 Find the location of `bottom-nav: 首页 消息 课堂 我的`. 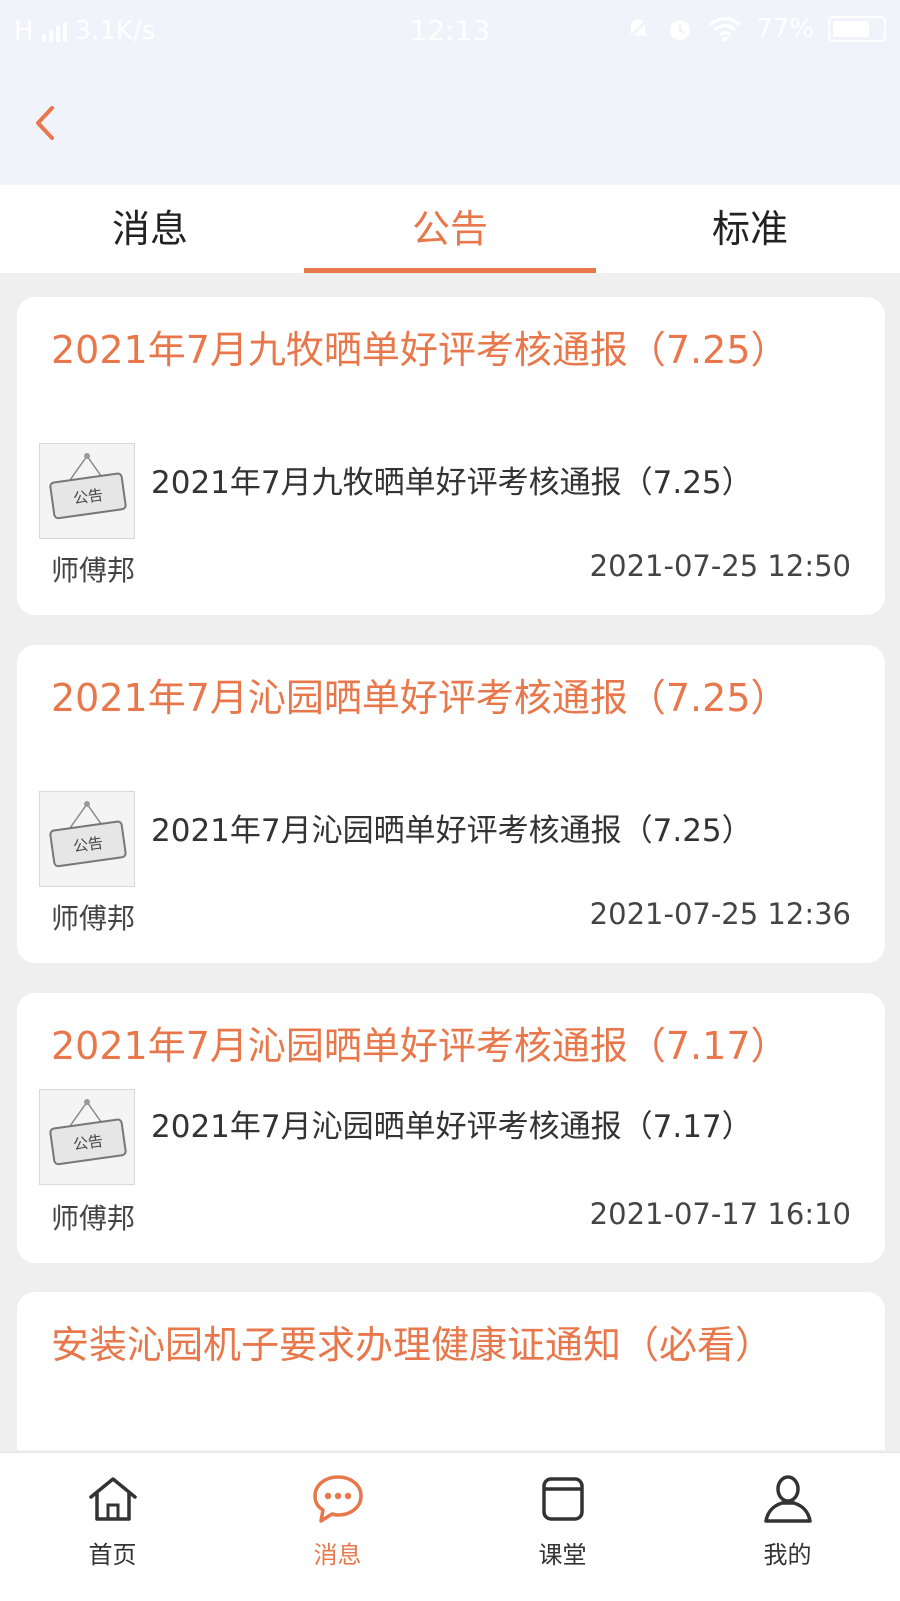

bottom-nav: 首页 消息 课堂 我的 is located at coordinates (450, 1526).